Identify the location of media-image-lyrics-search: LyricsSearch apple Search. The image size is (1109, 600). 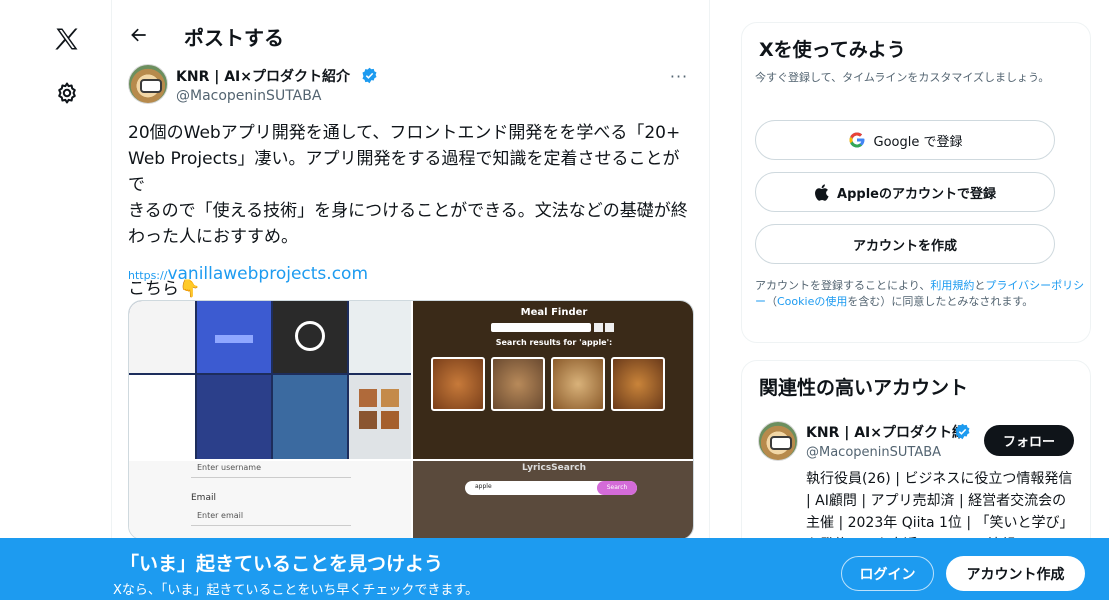
(553, 500).